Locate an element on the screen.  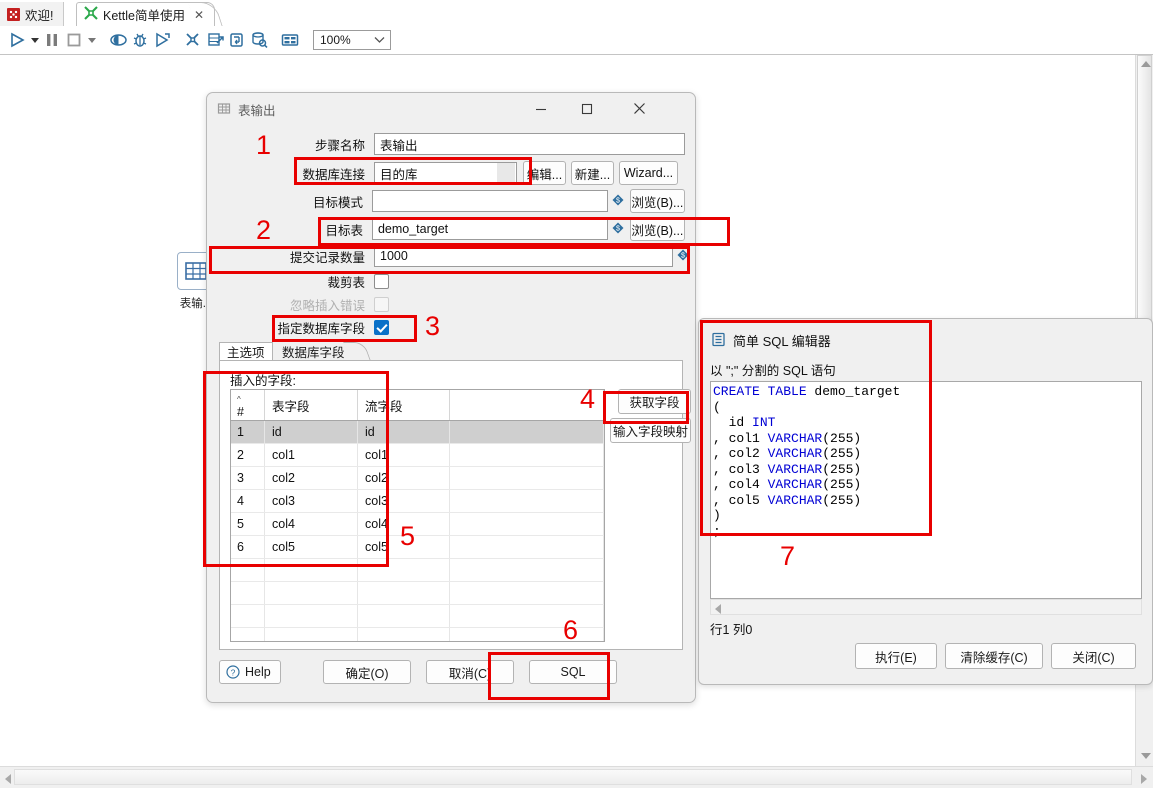
stop-dropdown-caret-icon is located at coordinates (91, 40).